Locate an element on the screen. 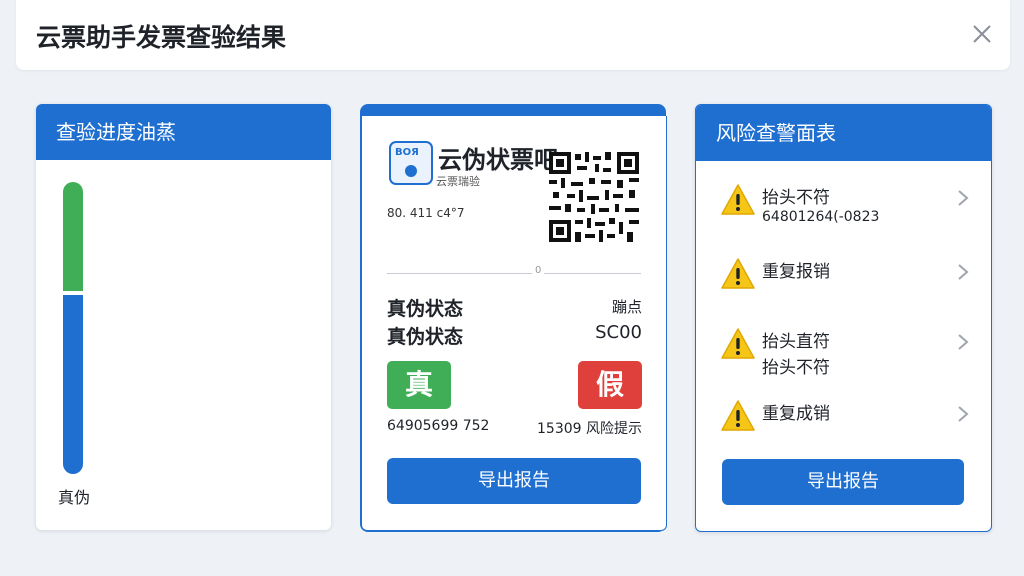  authentic-badge: 真 is located at coordinates (419, 385).